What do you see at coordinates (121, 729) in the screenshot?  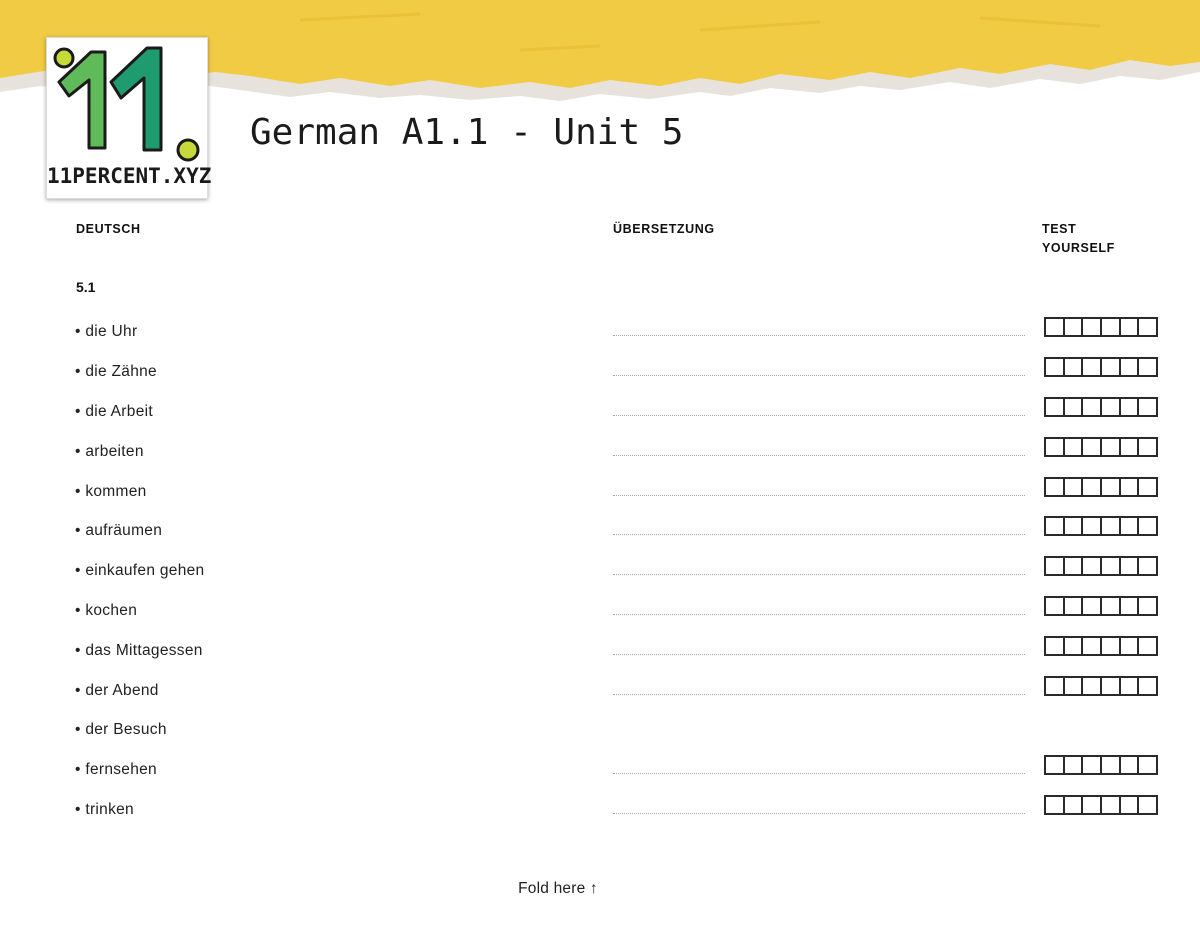 I see `vocab-word: • der Besuch` at bounding box center [121, 729].